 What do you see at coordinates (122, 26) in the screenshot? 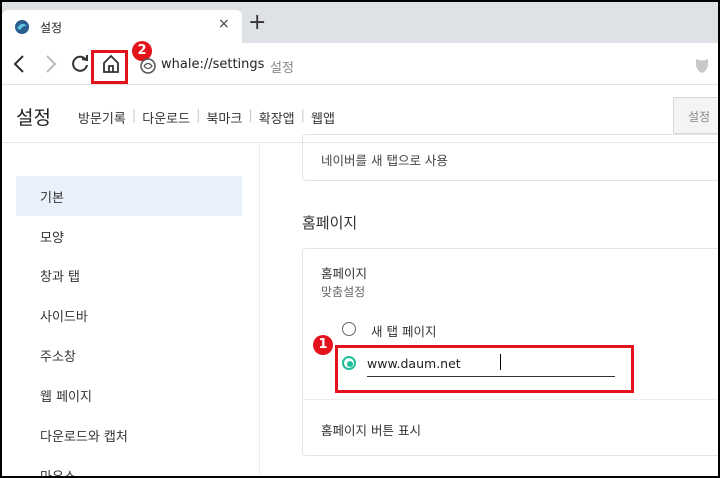
I see `tab-settings: 설정 ×` at bounding box center [122, 26].